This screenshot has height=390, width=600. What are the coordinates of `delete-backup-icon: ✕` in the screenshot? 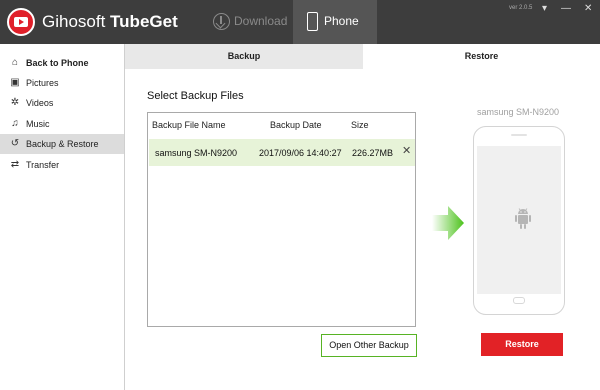 It's located at (406, 151).